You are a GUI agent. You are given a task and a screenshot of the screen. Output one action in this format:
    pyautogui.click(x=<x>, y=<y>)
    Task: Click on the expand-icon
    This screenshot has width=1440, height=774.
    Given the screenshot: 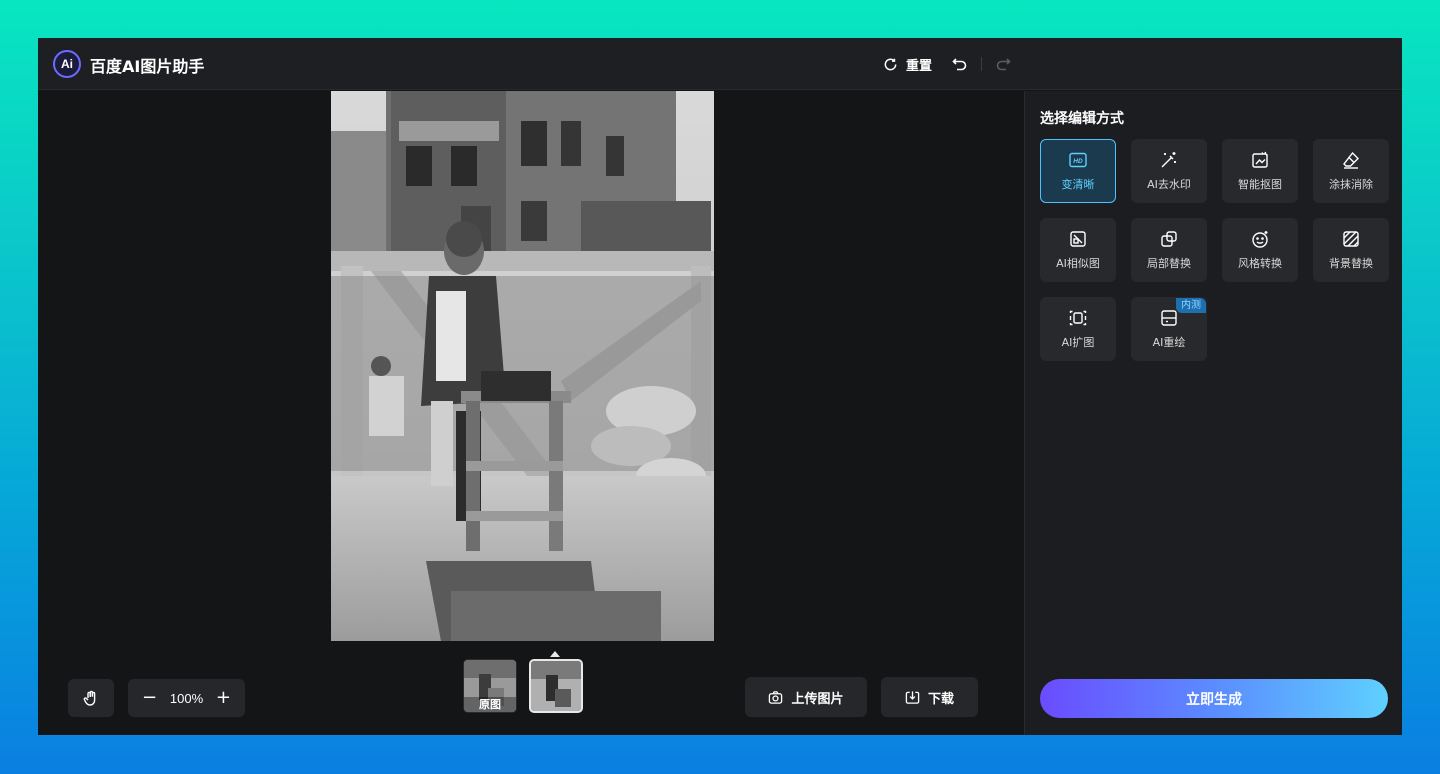 What is the action you would take?
    pyautogui.click(x=1078, y=318)
    